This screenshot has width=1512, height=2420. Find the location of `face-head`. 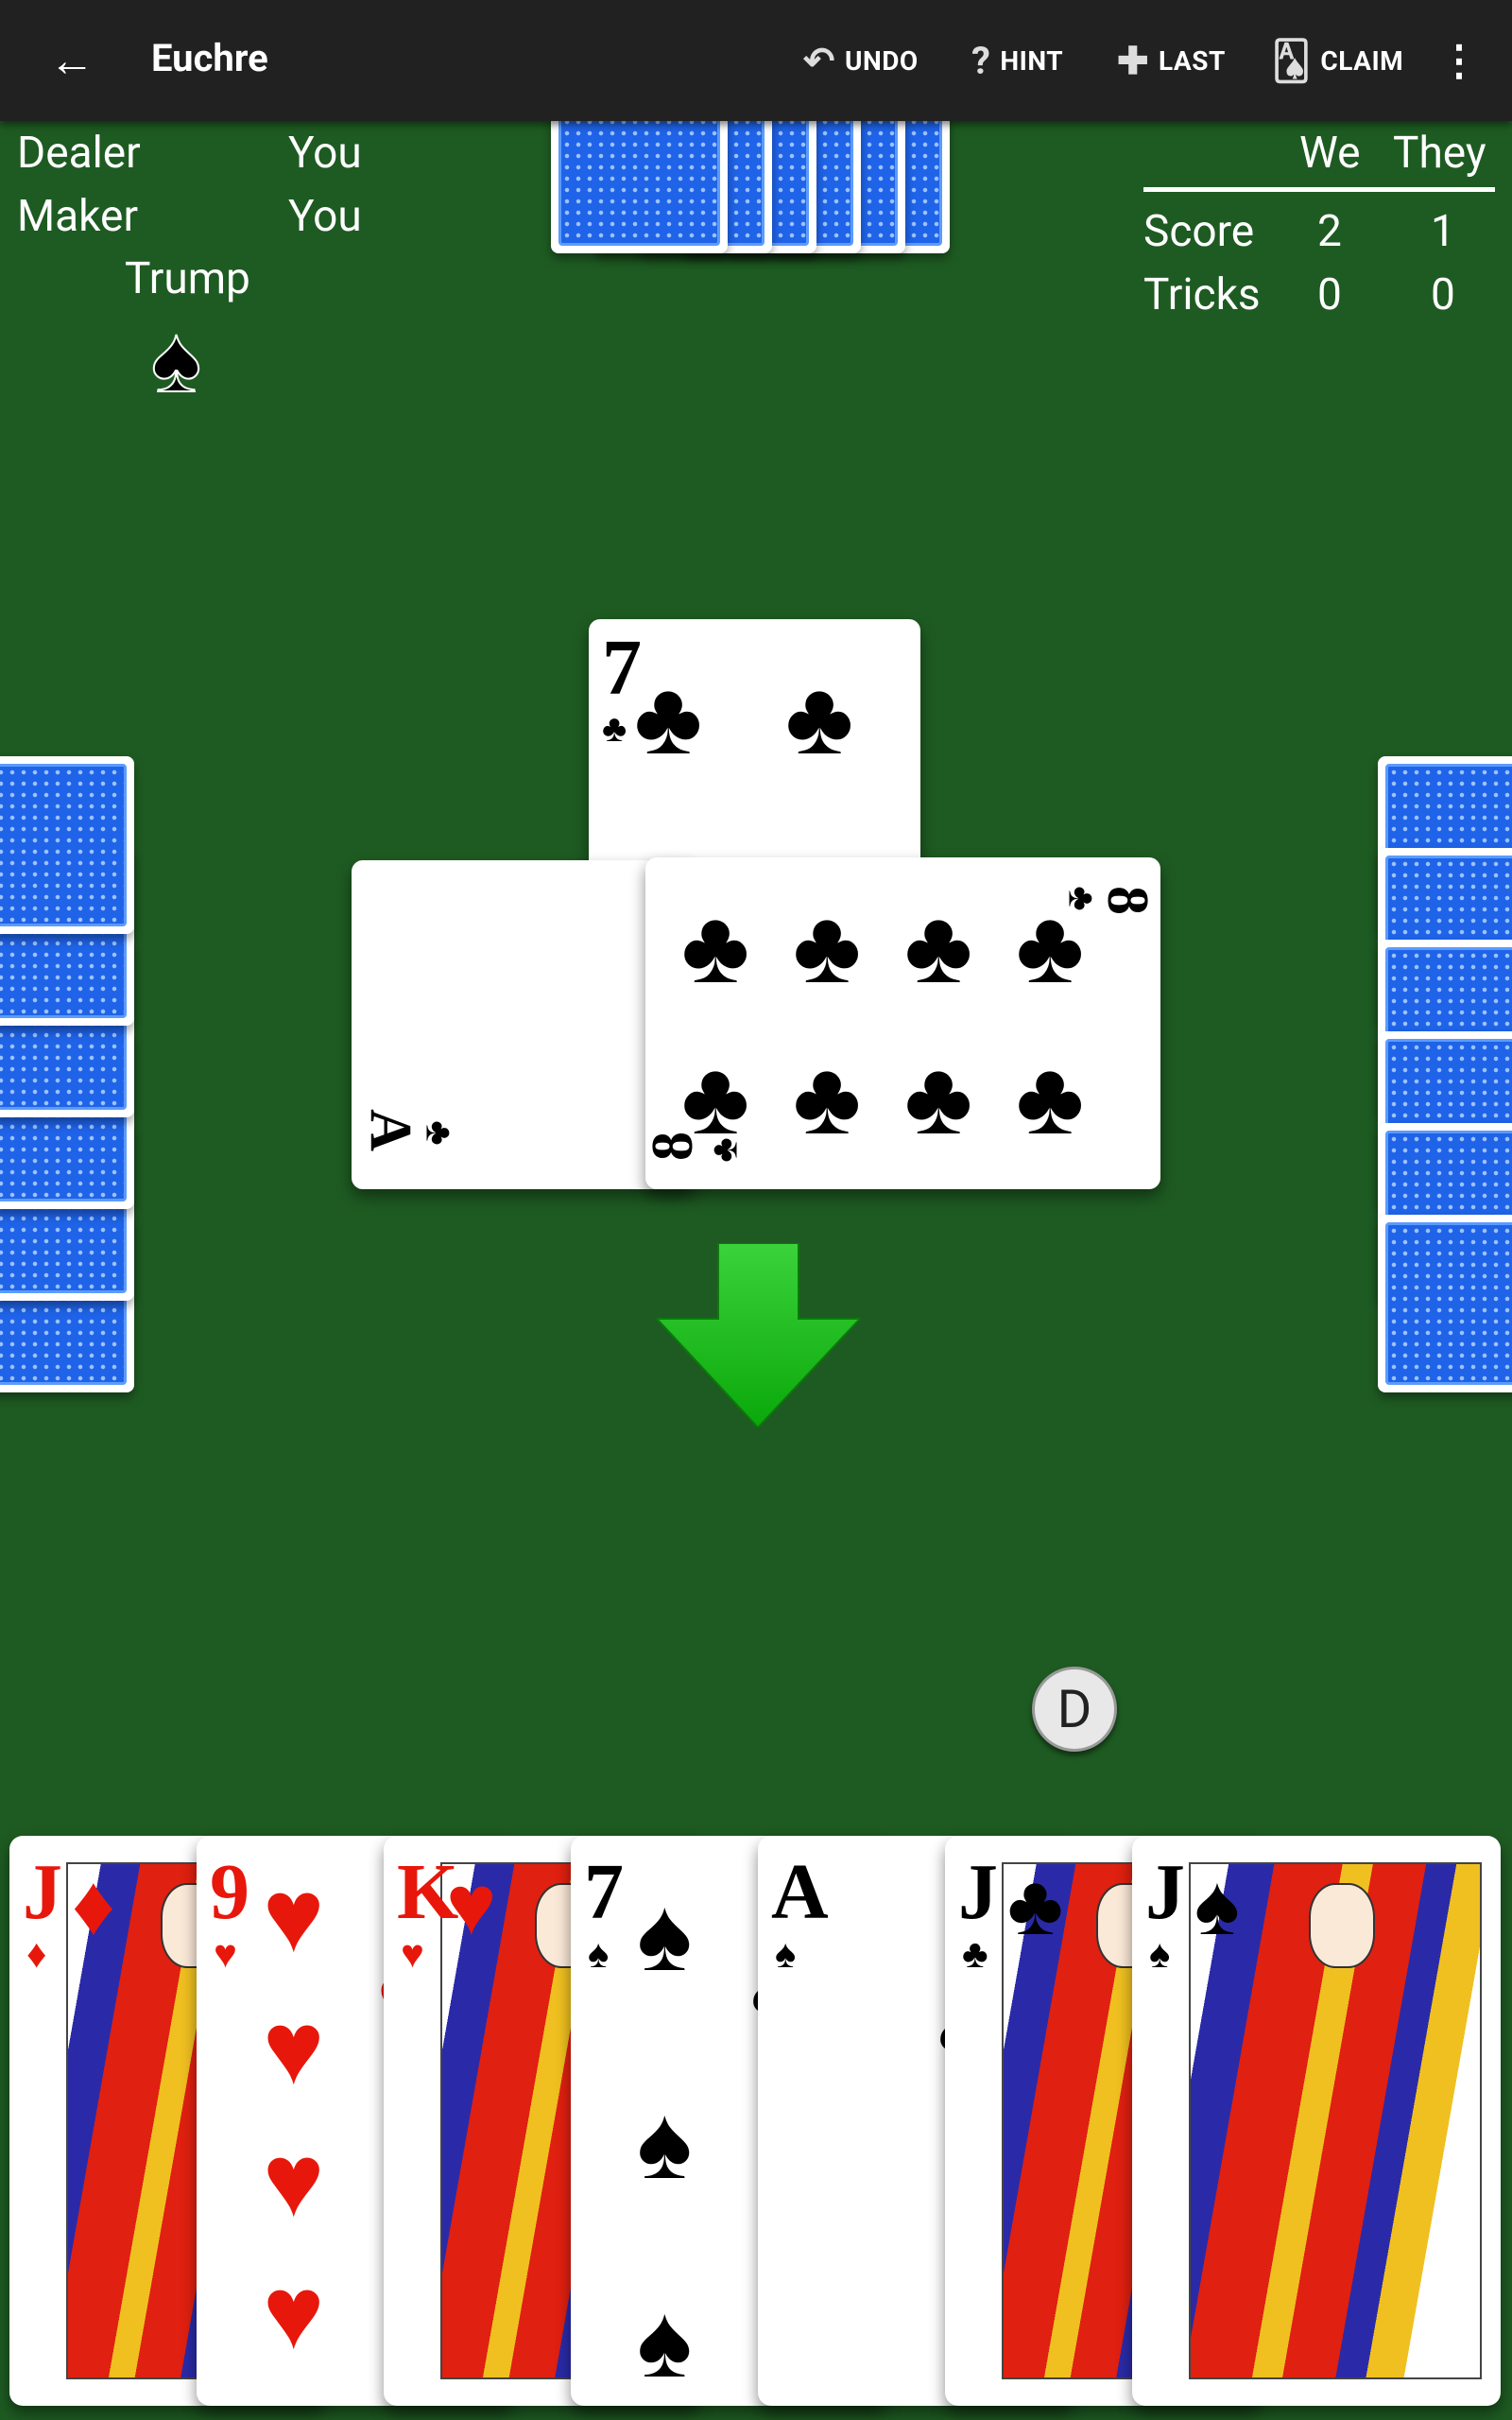

face-head is located at coordinates (1342, 1925).